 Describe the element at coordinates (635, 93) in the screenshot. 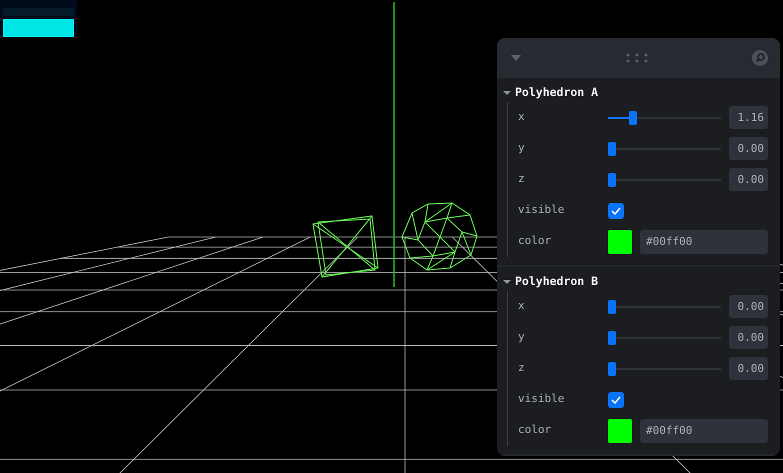

I see `folder-header: Polyhedron A` at that location.